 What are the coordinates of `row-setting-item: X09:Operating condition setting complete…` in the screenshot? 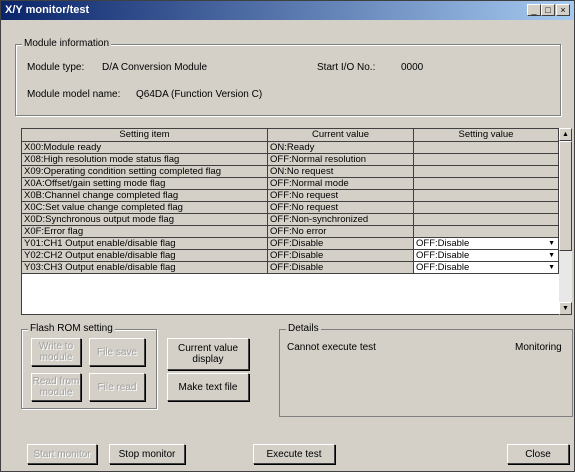 It's located at (145, 172).